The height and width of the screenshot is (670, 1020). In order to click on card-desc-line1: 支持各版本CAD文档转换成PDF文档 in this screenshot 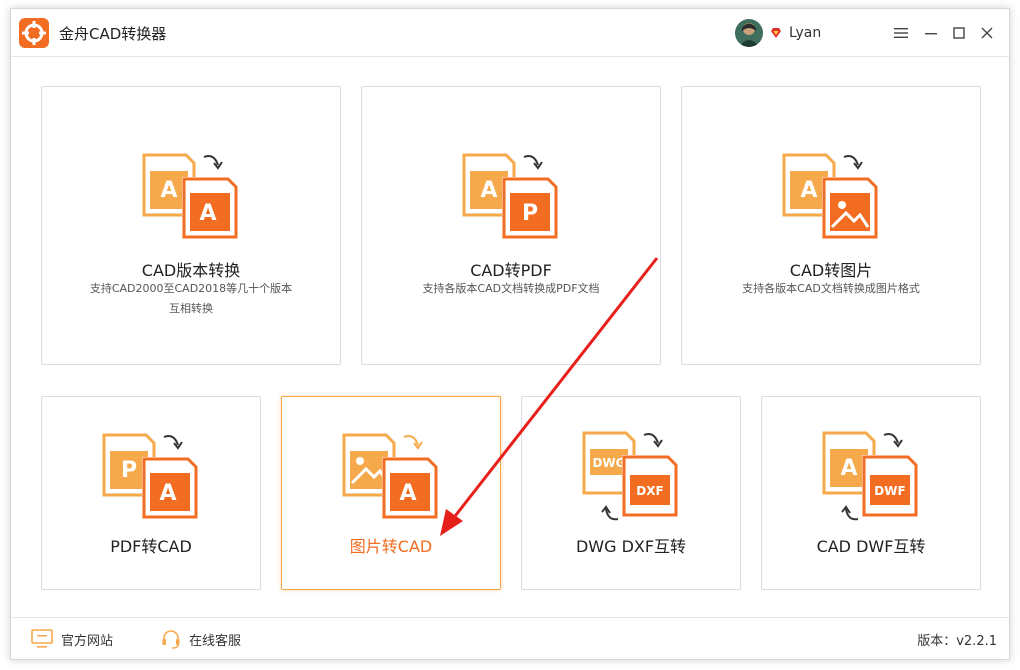, I will do `click(511, 288)`.